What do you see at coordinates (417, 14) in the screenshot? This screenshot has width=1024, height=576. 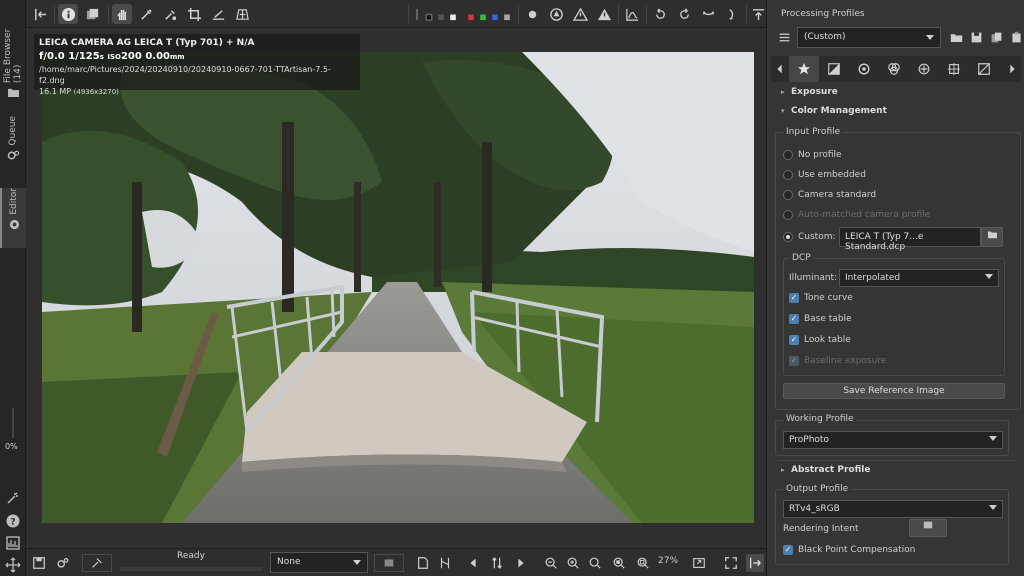 I see `color-channel-handle` at bounding box center [417, 14].